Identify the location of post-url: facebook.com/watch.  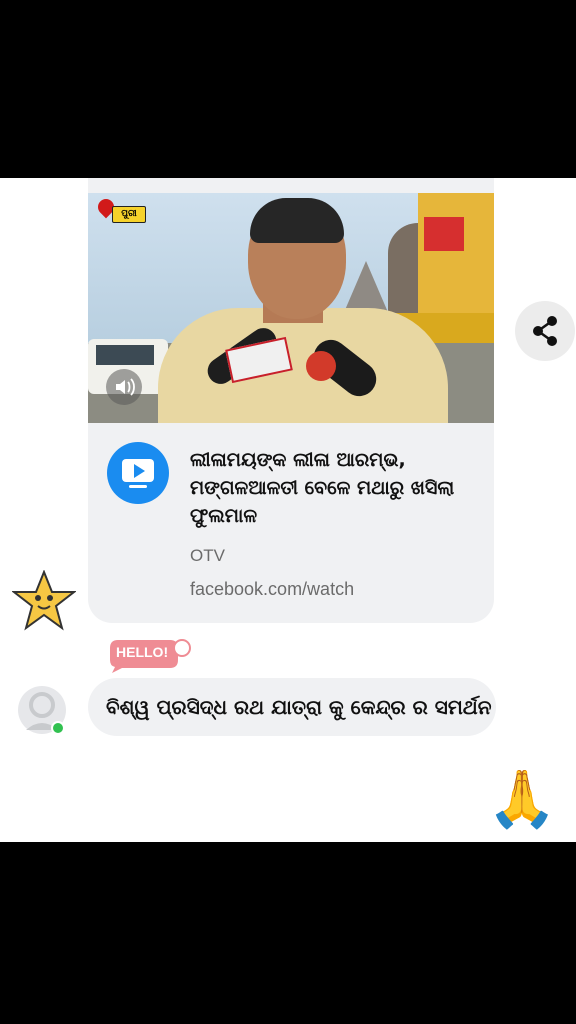
(272, 589).